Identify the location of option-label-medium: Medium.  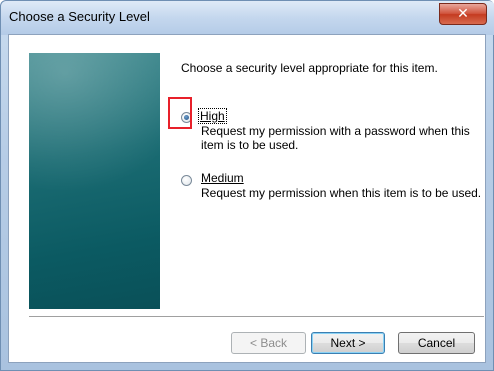
(222, 178).